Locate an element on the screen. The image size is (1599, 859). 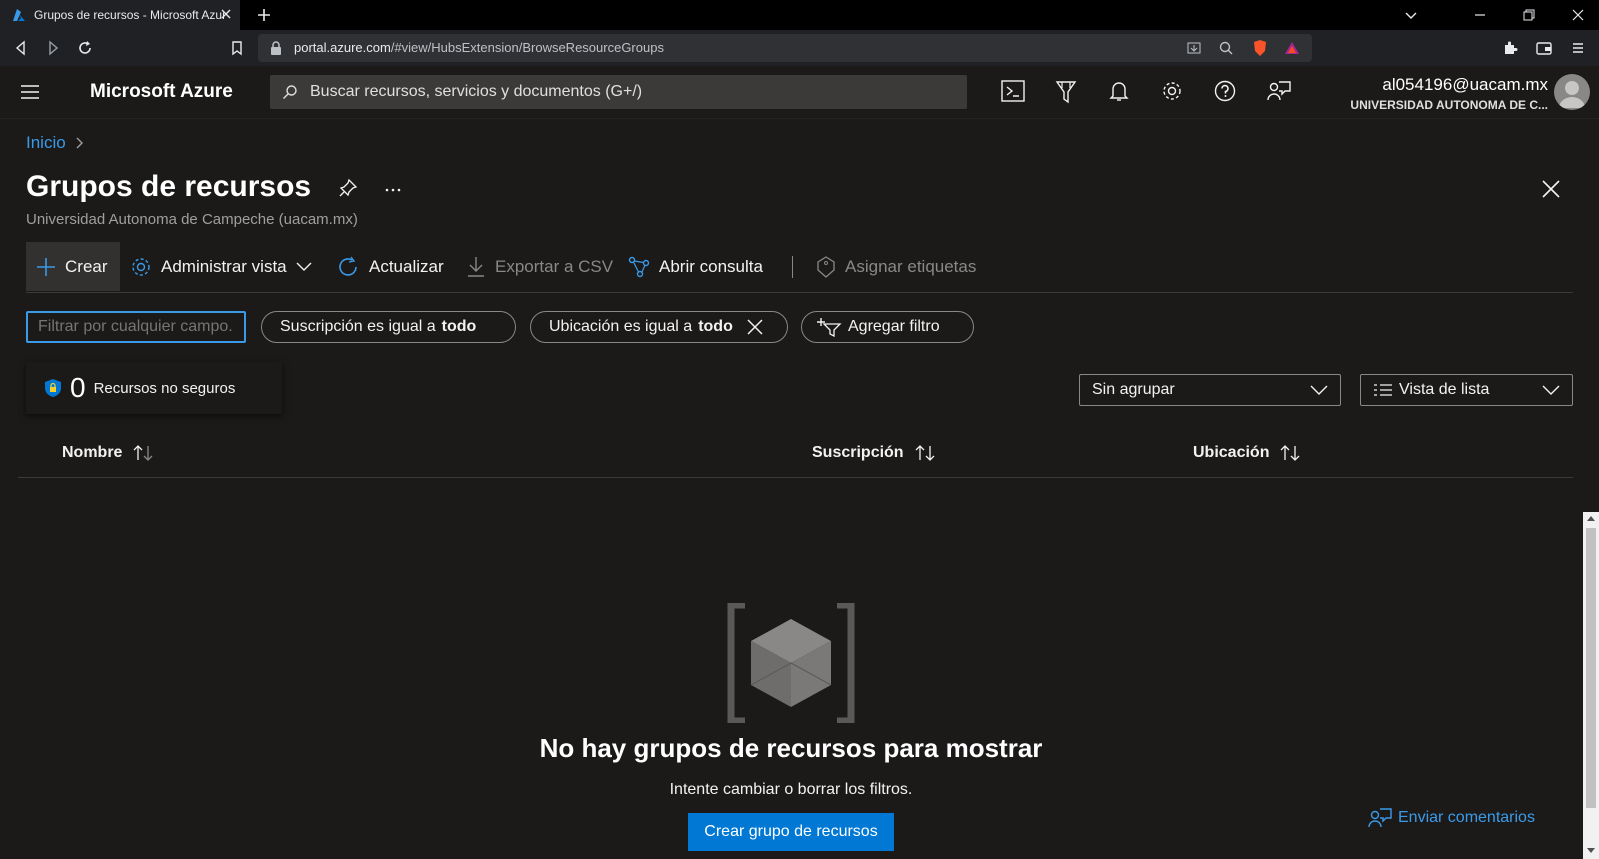
breadcrumb-home-link: Inicio is located at coordinates (46, 143).